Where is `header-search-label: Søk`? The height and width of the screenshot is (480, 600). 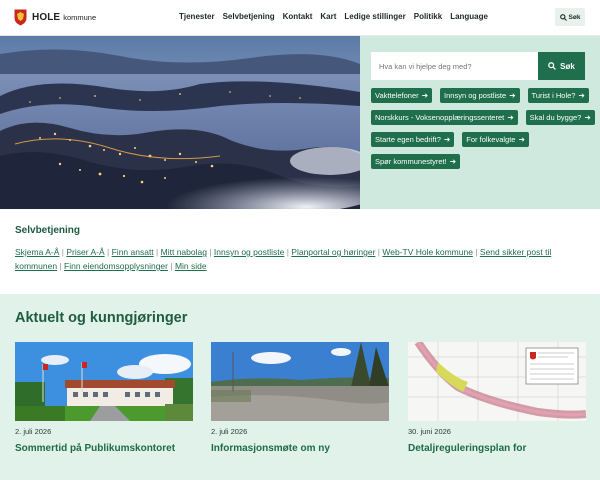
header-search-label: Søk is located at coordinates (574, 17).